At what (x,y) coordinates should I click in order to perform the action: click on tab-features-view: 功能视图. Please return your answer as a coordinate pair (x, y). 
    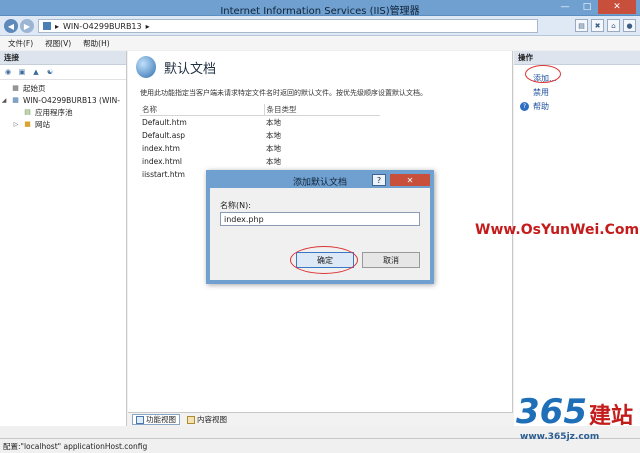
    Looking at the image, I should click on (156, 419).